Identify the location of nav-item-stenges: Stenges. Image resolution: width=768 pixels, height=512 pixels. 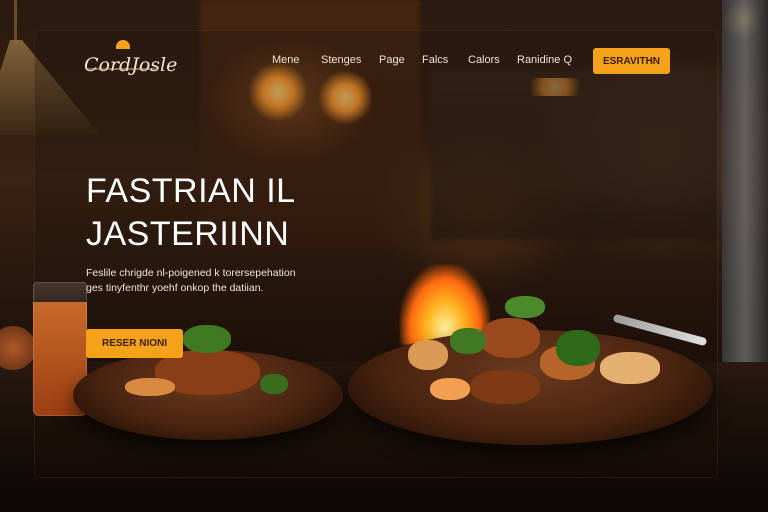
(341, 60).